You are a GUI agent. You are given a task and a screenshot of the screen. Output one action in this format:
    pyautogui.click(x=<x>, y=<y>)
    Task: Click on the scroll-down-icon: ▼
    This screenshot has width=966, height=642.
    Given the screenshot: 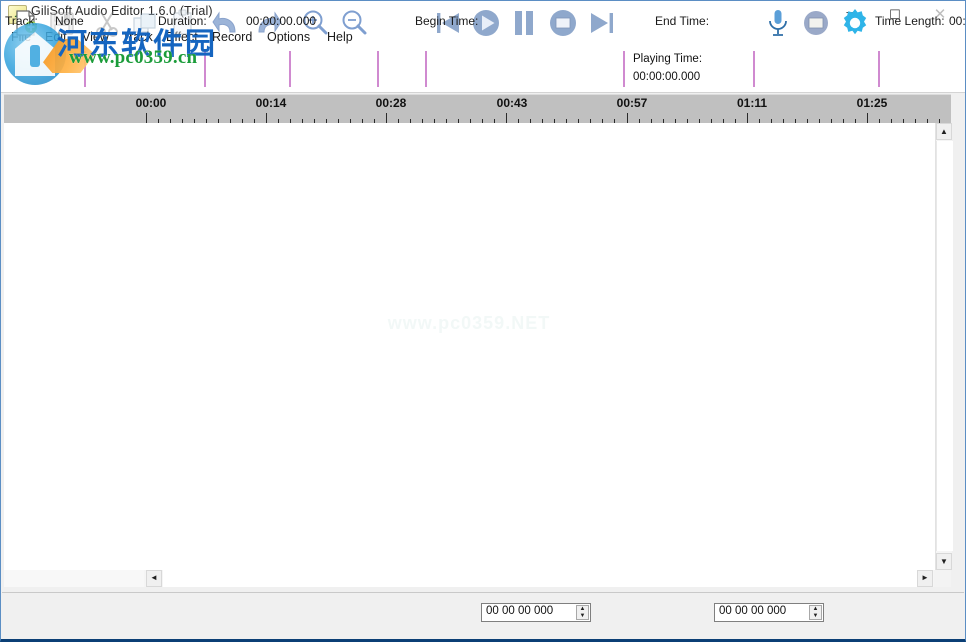 What is the action you would take?
    pyautogui.click(x=944, y=561)
    